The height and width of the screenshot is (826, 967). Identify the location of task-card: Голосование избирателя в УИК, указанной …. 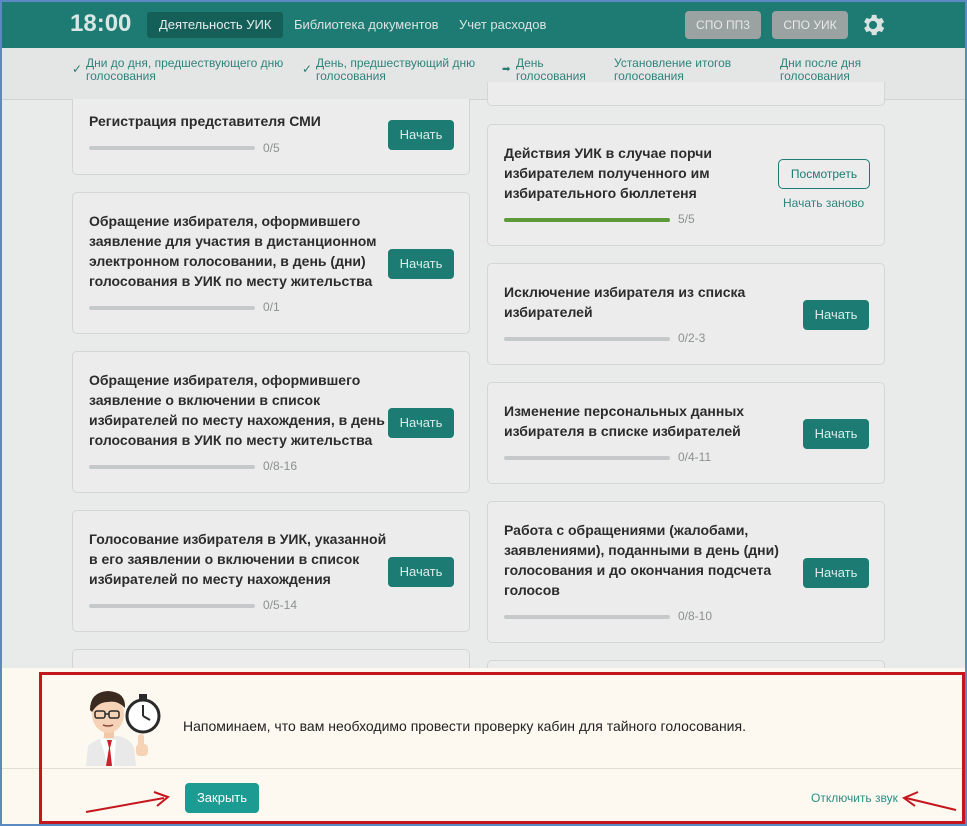
(271, 571).